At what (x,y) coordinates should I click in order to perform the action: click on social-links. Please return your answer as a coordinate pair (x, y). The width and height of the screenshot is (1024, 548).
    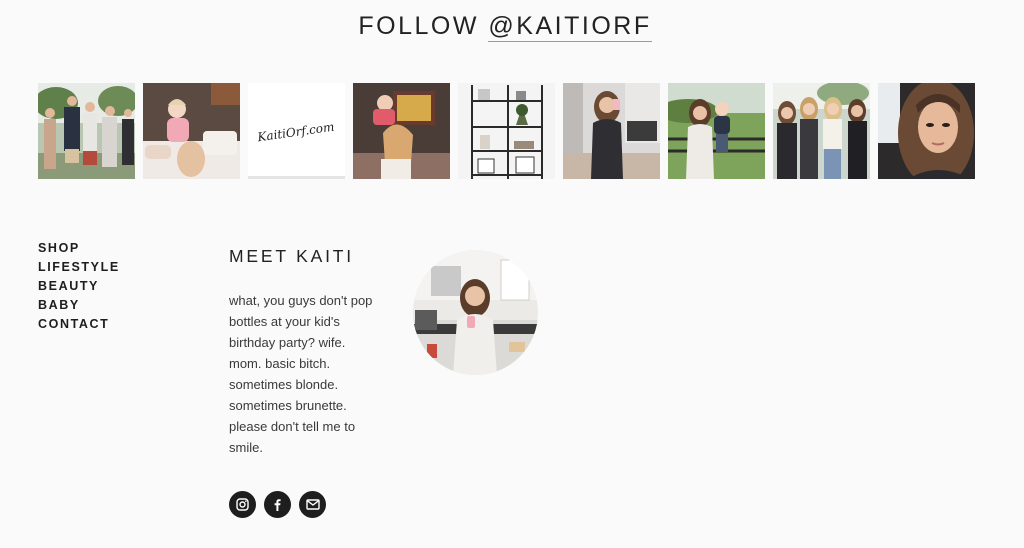
    Looking at the image, I should click on (277, 504).